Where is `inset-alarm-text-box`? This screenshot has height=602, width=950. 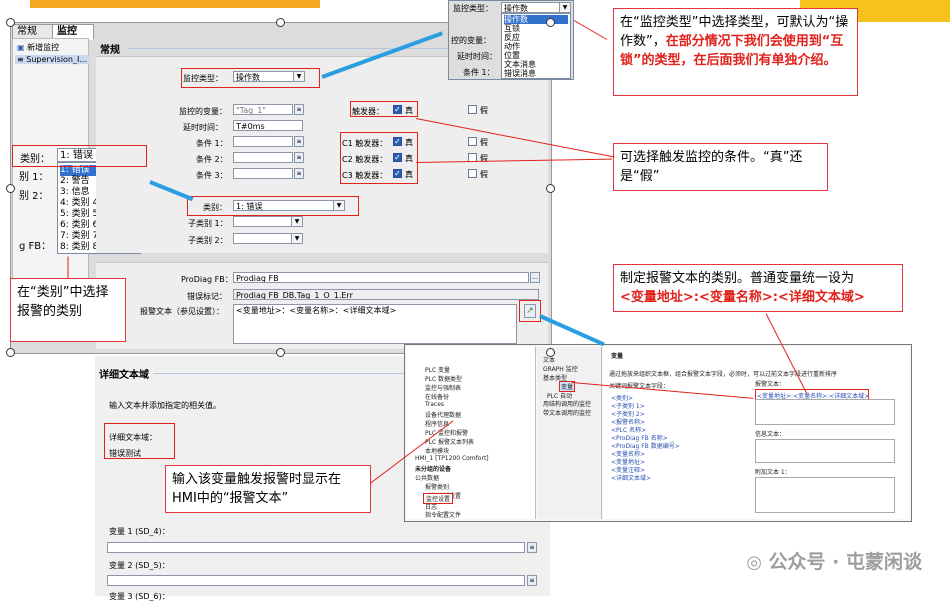
inset-alarm-text-box is located at coordinates (825, 412).